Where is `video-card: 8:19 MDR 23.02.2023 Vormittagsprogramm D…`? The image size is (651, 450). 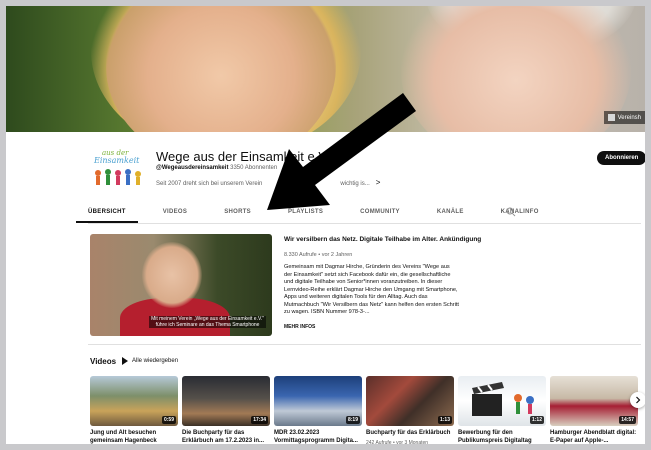
video-card: 8:19 MDR 23.02.2023 Vormittagsprogramm D… is located at coordinates (318, 410).